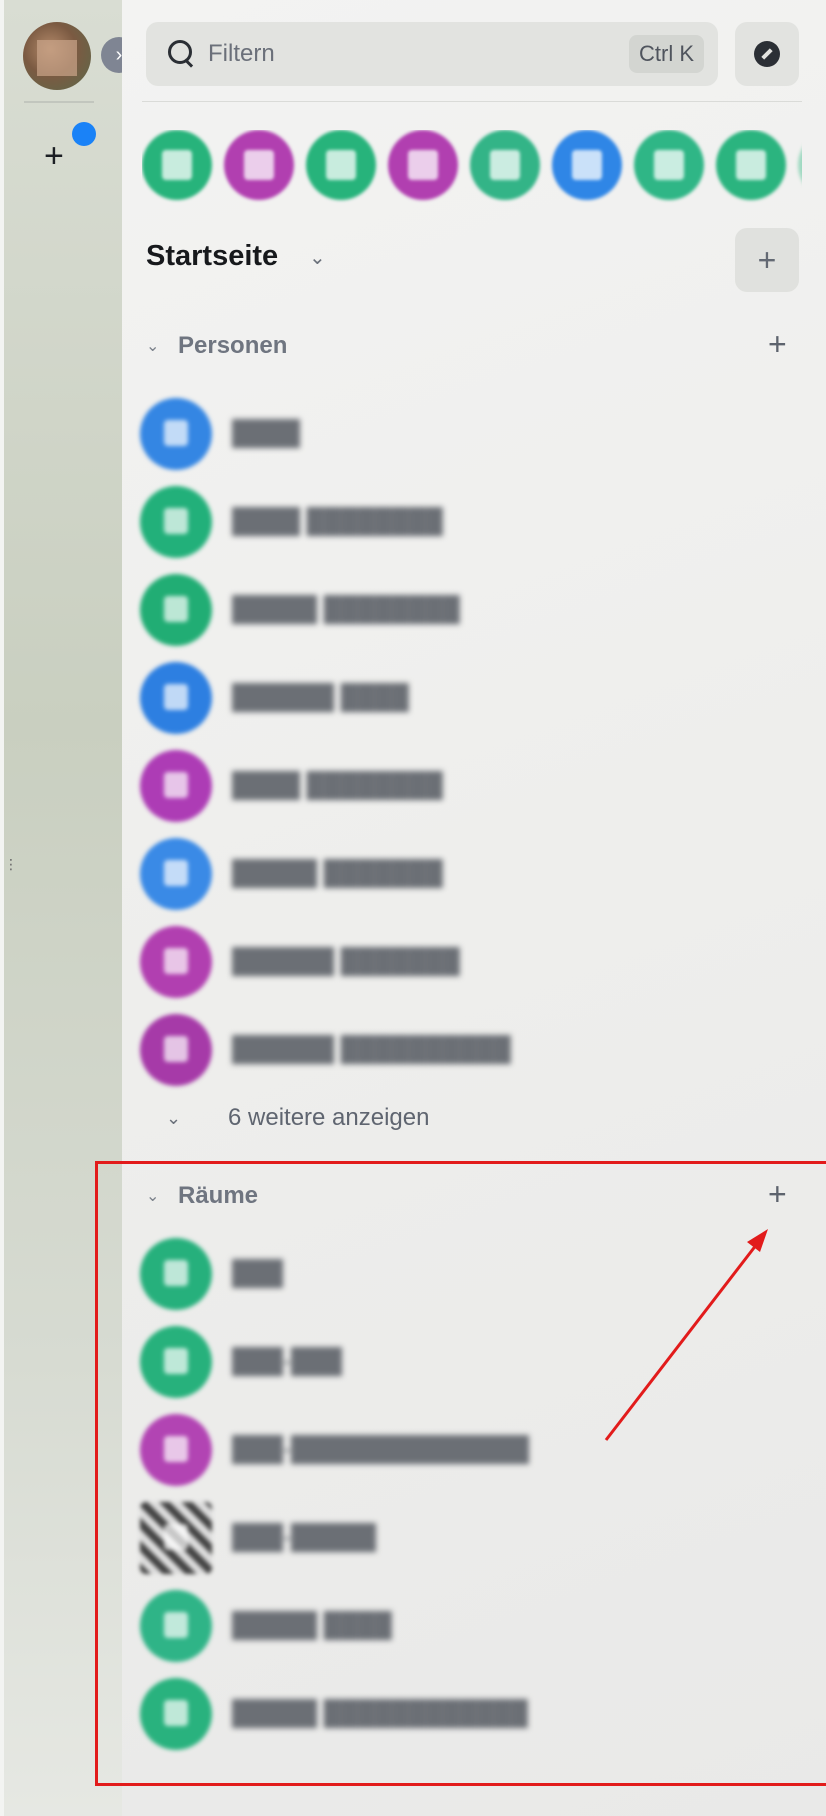 Image resolution: width=826 pixels, height=1816 pixels. Describe the element at coordinates (84, 134) in the screenshot. I see `notification-dot` at that location.